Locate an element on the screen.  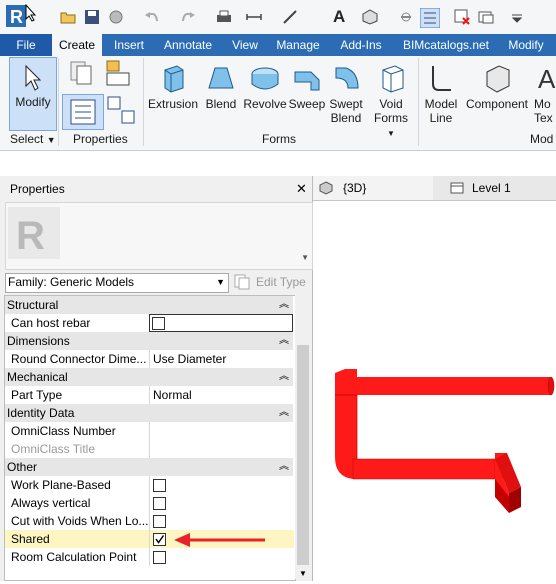
model-text-label: Mo is located at coordinates (542, 104).